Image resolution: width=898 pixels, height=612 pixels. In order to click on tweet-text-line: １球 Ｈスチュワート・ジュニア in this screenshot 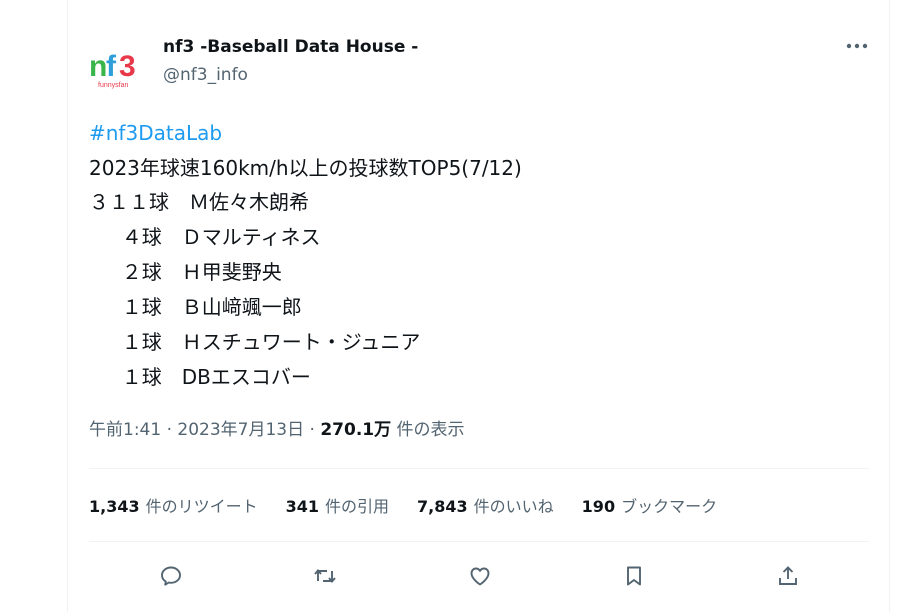, I will do `click(255, 342)`.